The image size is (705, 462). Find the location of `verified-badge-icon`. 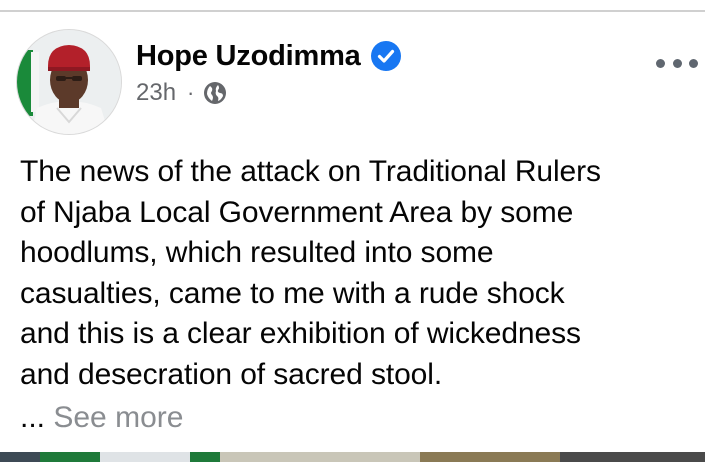

verified-badge-icon is located at coordinates (385, 56).